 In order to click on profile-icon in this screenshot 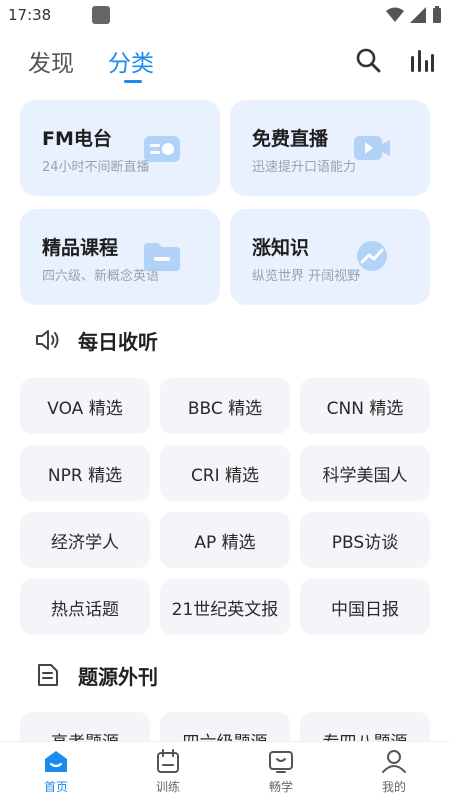, I will do `click(394, 761)`.